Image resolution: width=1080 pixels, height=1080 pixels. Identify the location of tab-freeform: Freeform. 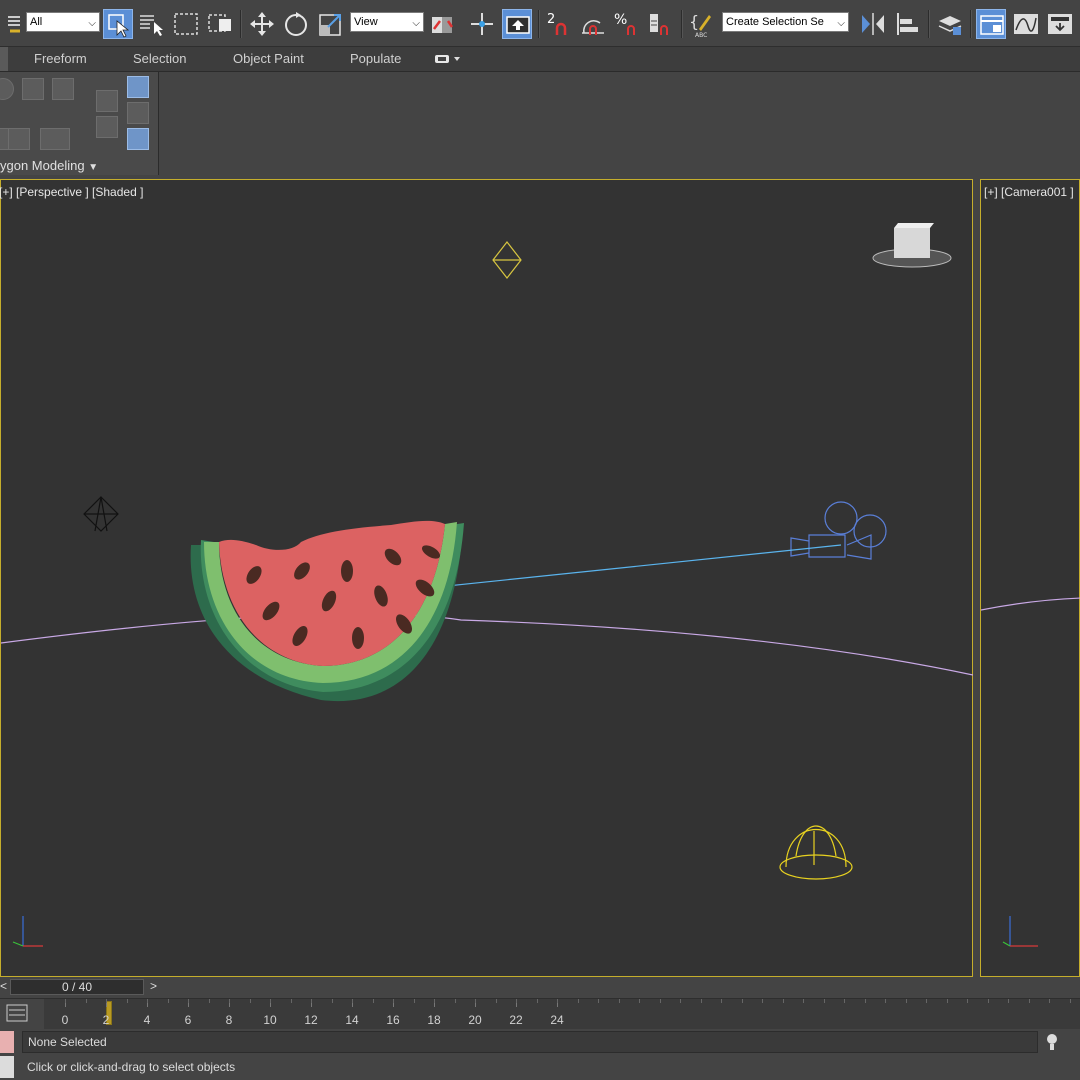
(60, 58).